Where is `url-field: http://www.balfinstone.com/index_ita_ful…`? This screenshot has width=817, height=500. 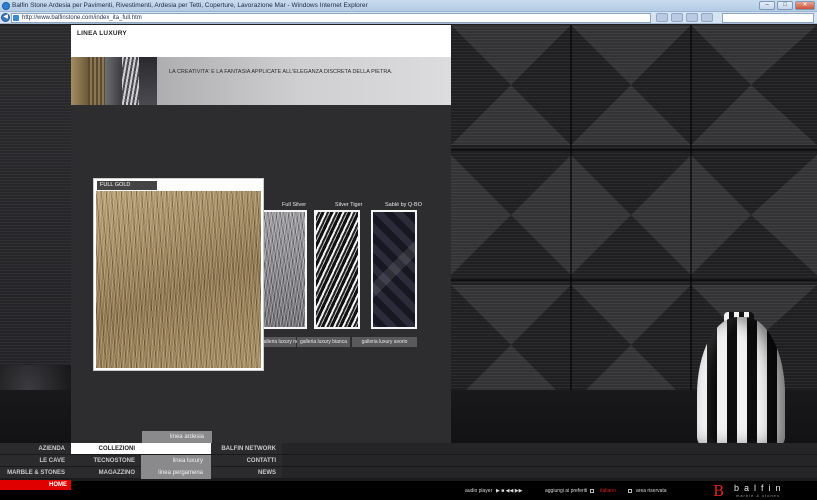 url-field: http://www.balfinstone.com/index_ita_ful… is located at coordinates (331, 18).